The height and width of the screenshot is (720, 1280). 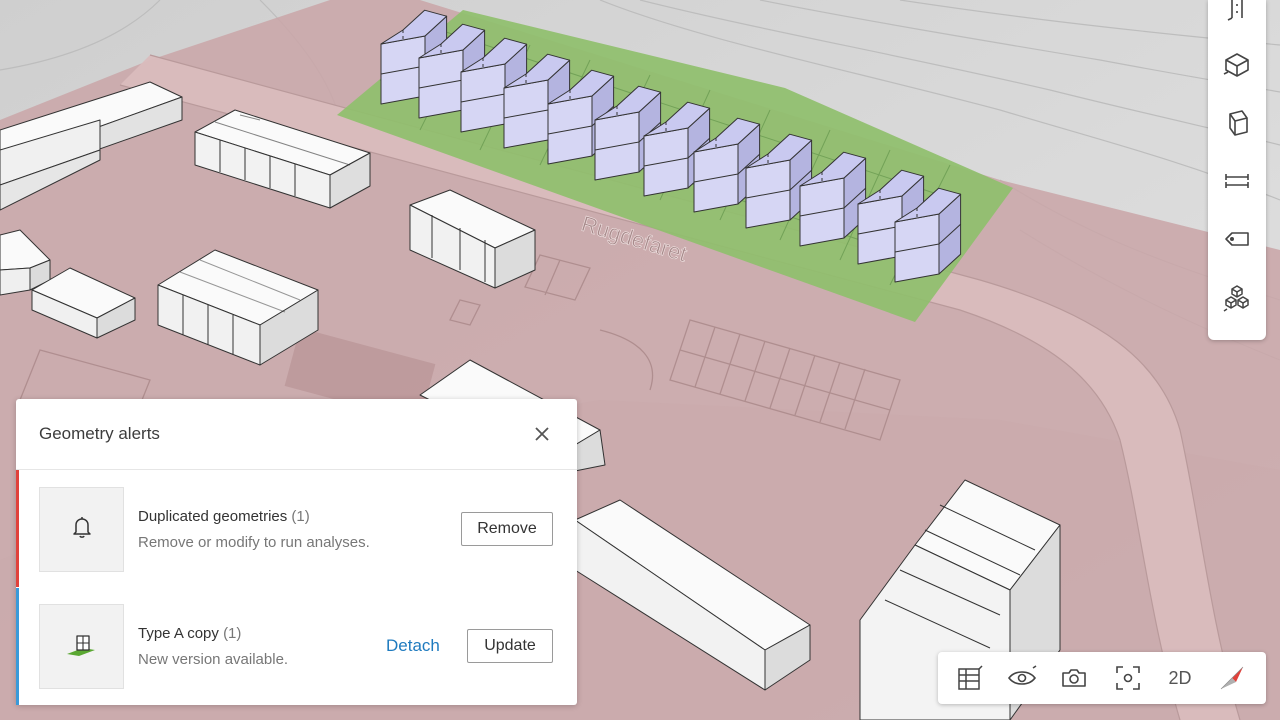 What do you see at coordinates (1022, 678) in the screenshot?
I see `eye-icon` at bounding box center [1022, 678].